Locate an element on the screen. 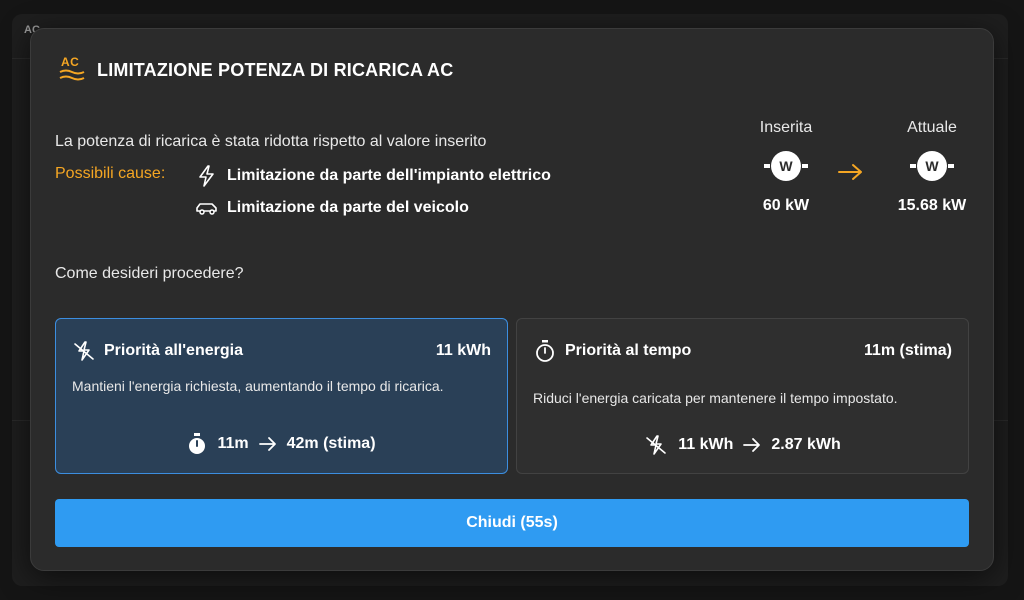 The image size is (1024, 600). power-comparison: Inserita W 60 kW Attuale W 15.68 kW is located at coordinates (856, 179).